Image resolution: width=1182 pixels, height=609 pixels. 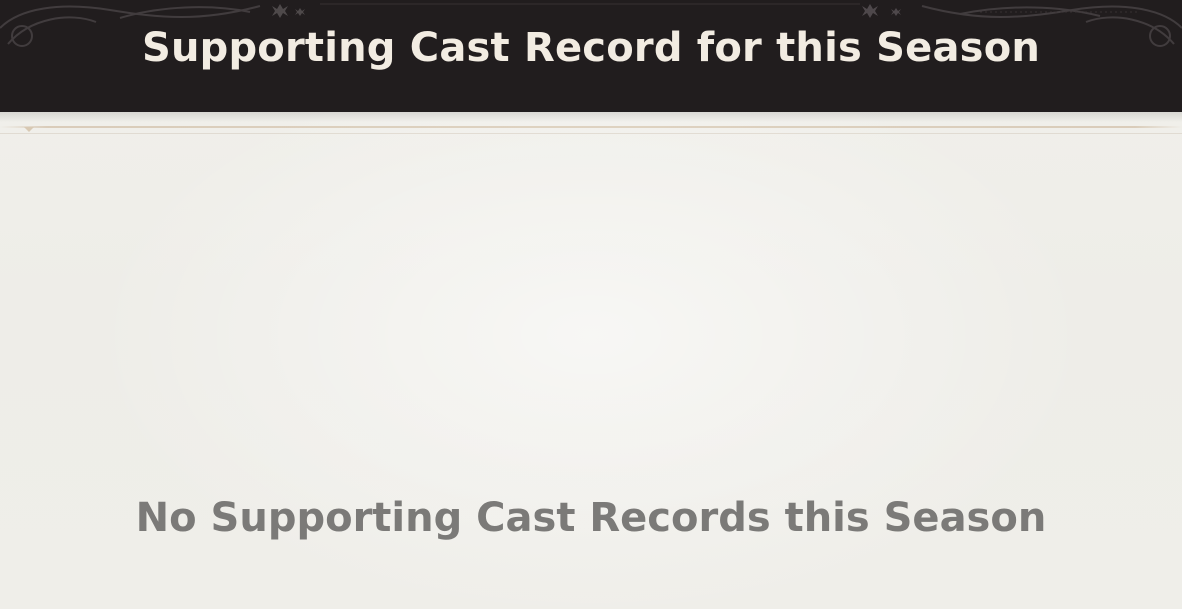 I want to click on page-title: Supporting Cast Record for this Season, so click(x=591, y=48).